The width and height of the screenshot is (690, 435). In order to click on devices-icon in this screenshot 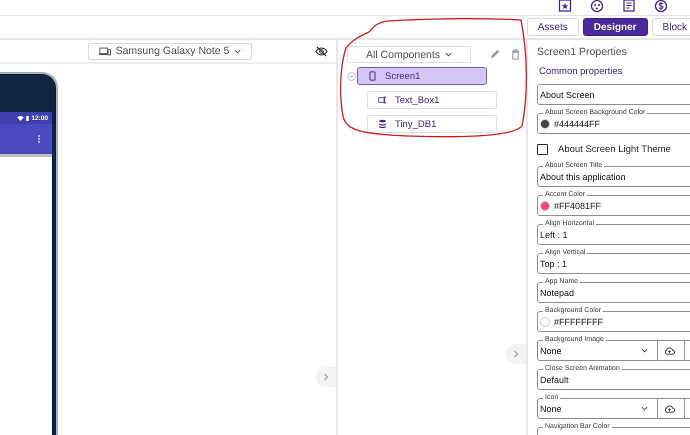, I will do `click(104, 51)`.